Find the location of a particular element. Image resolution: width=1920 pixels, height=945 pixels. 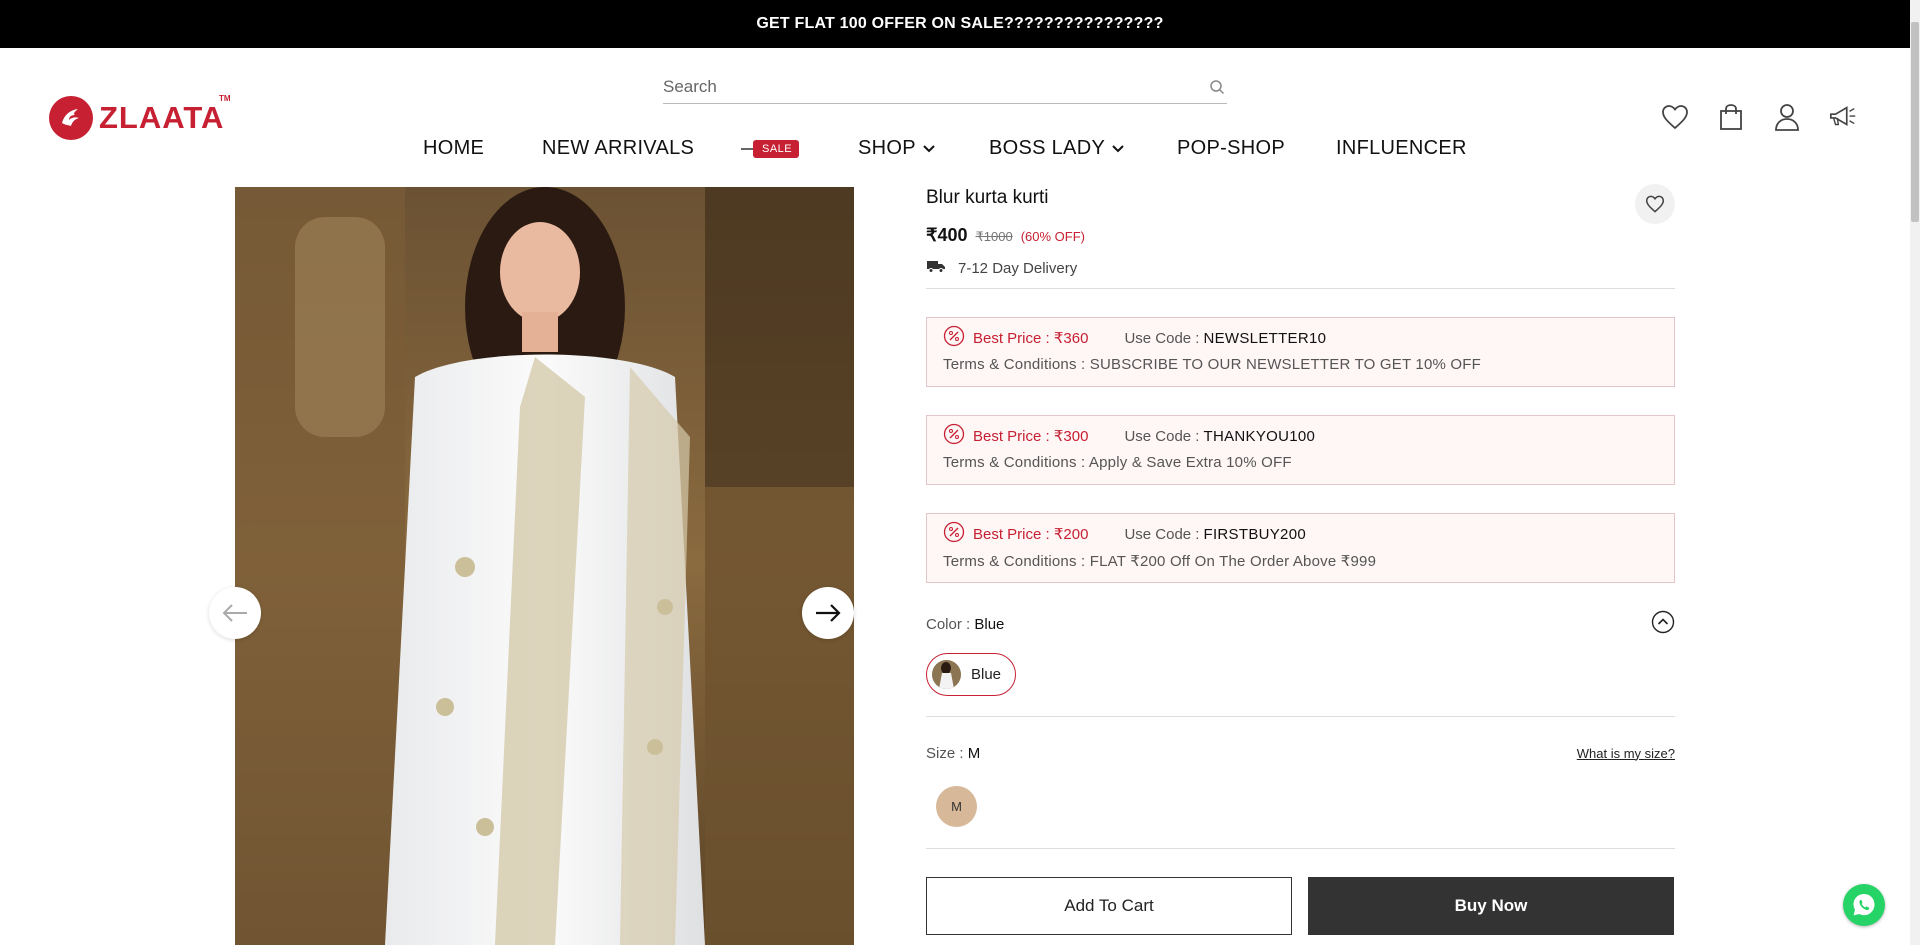

arrow-right-icon is located at coordinates (828, 613).